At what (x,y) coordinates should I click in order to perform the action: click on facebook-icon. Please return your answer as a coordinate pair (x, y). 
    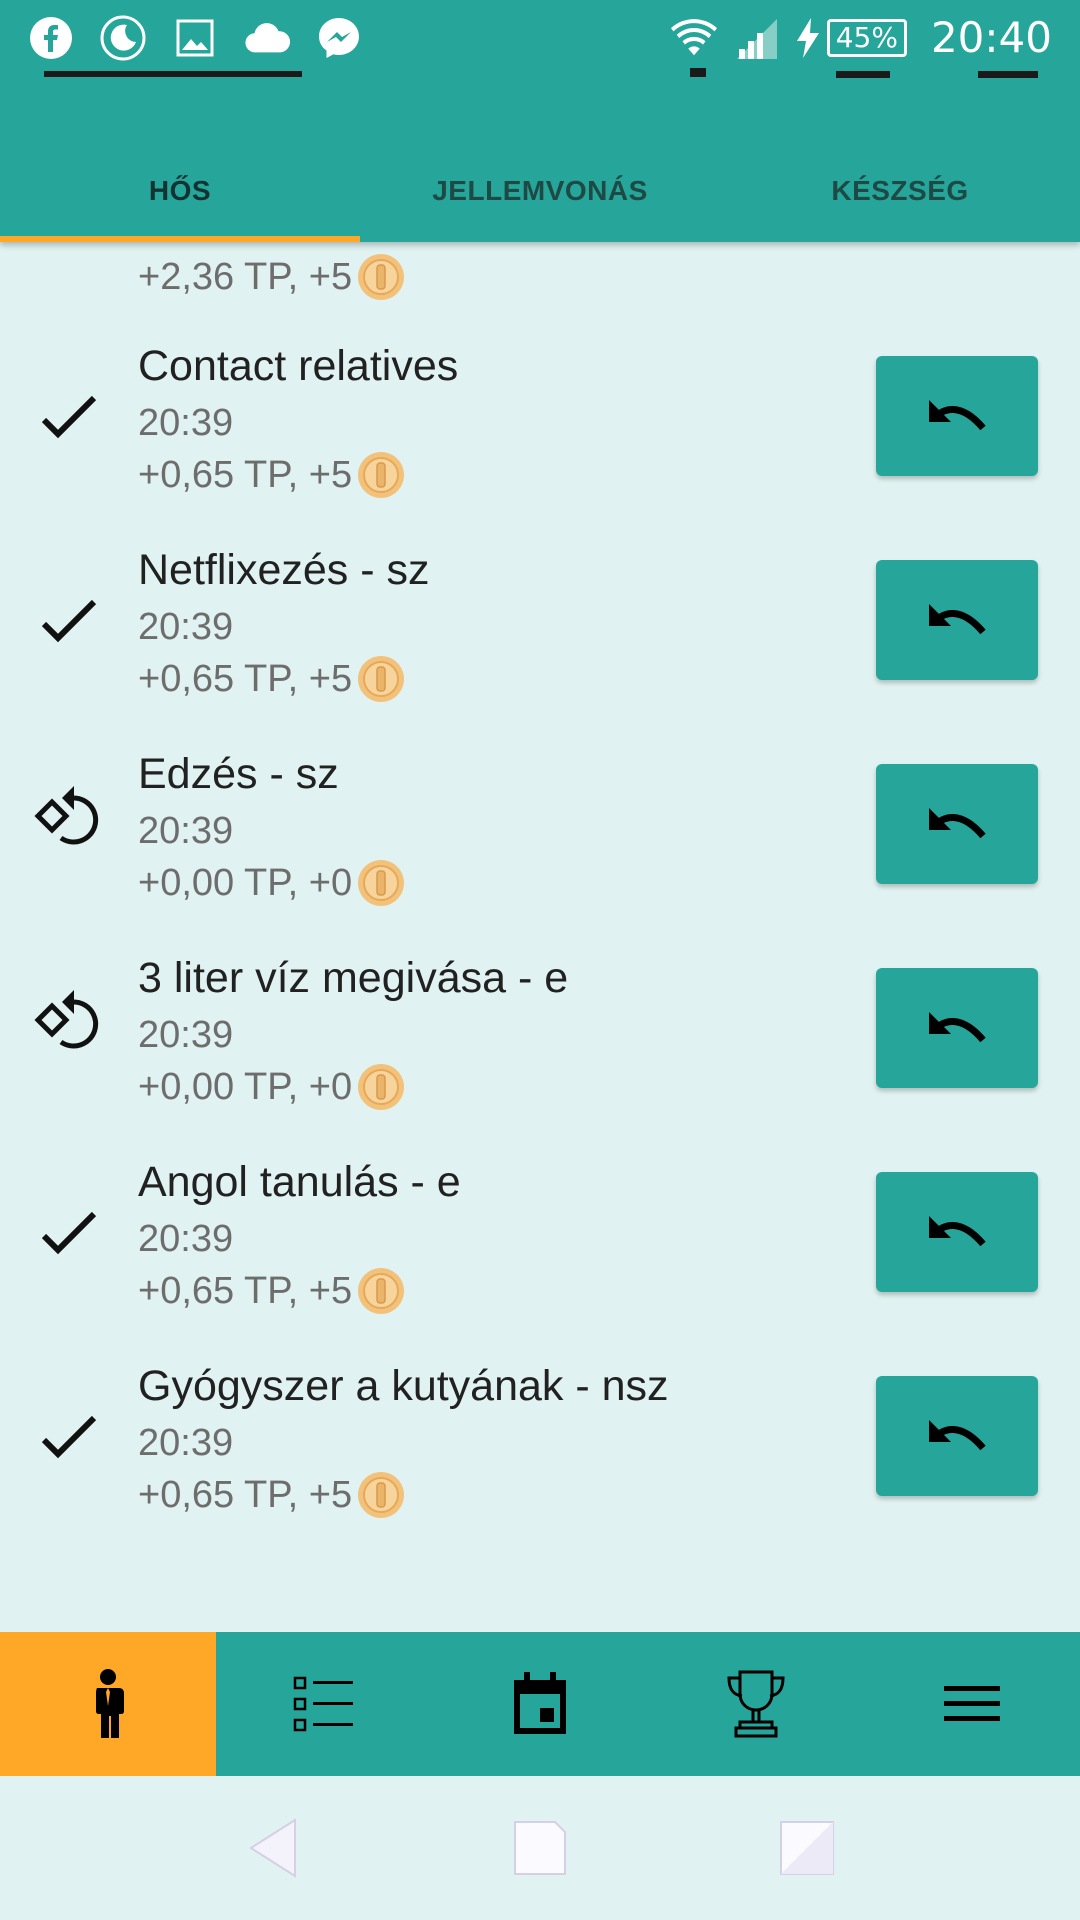
    Looking at the image, I should click on (51, 38).